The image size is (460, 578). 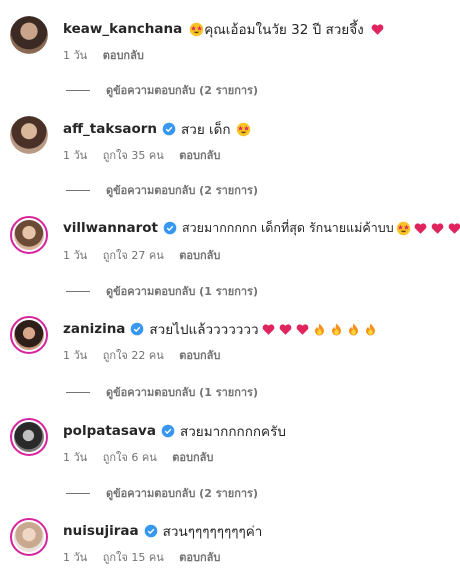 I want to click on comment-text: สวย เด็ก, so click(x=206, y=130).